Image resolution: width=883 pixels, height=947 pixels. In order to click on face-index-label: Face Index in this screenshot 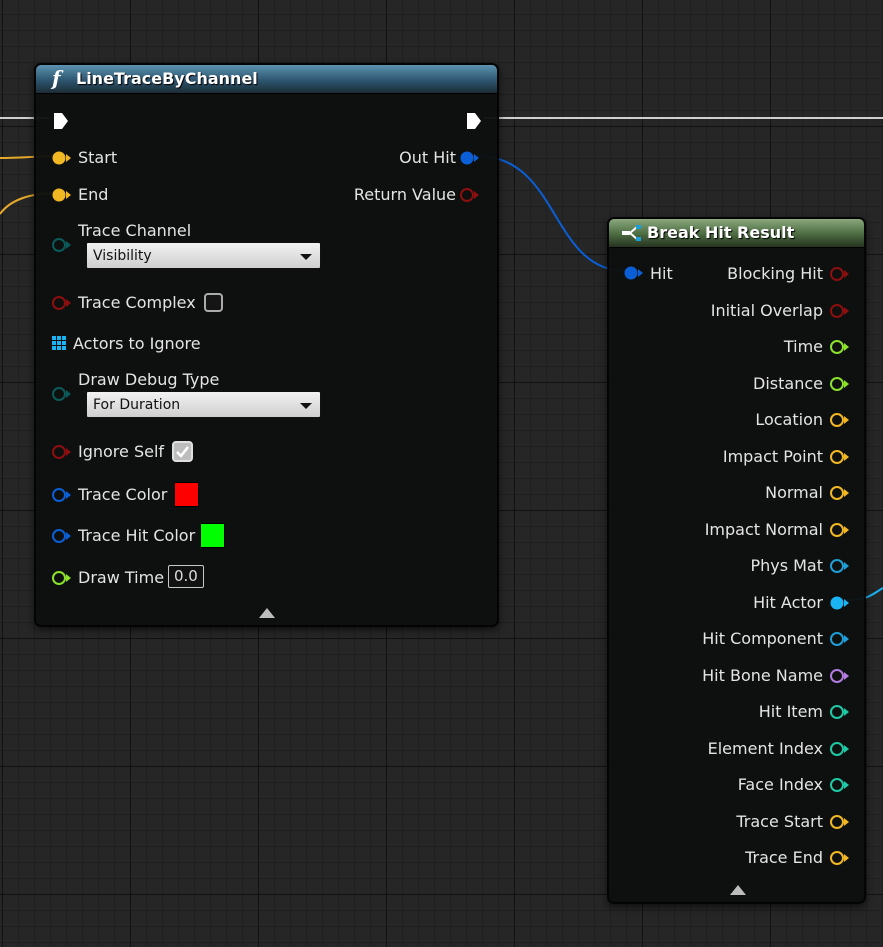, I will do `click(780, 784)`.